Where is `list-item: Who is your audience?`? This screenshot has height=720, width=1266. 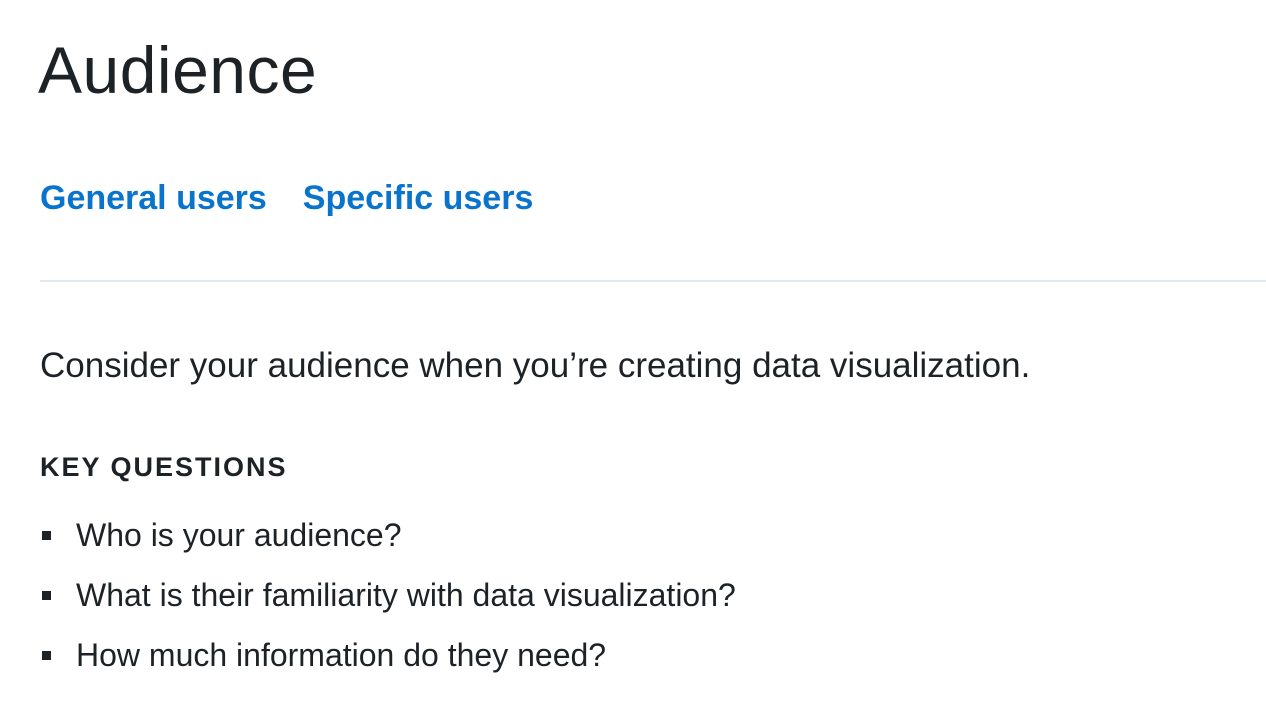 list-item: Who is your audience? is located at coordinates (388, 544).